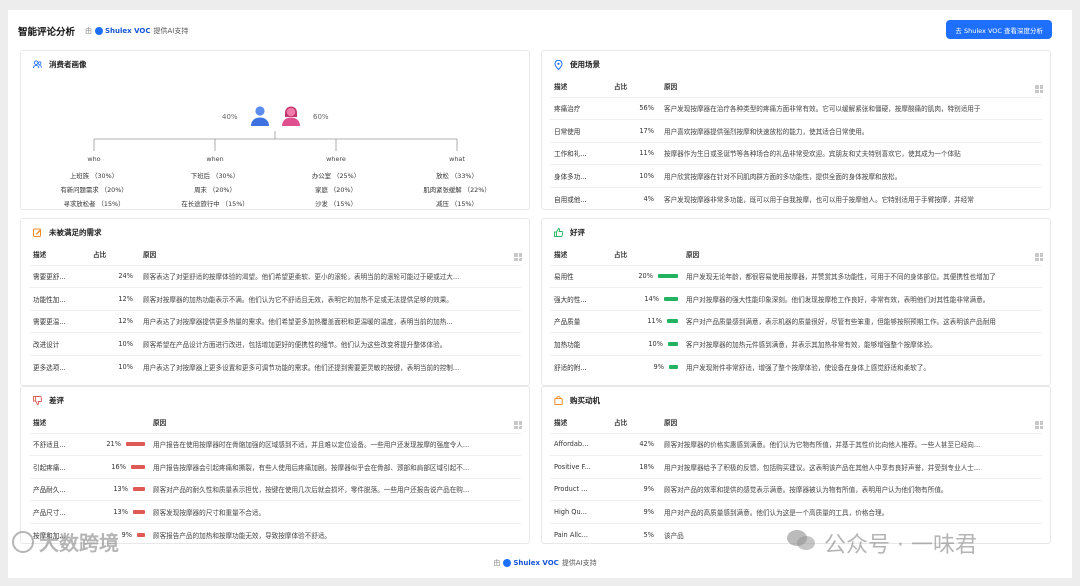  Describe the element at coordinates (118, 466) in the screenshot. I see `percent-value: 16%` at that location.